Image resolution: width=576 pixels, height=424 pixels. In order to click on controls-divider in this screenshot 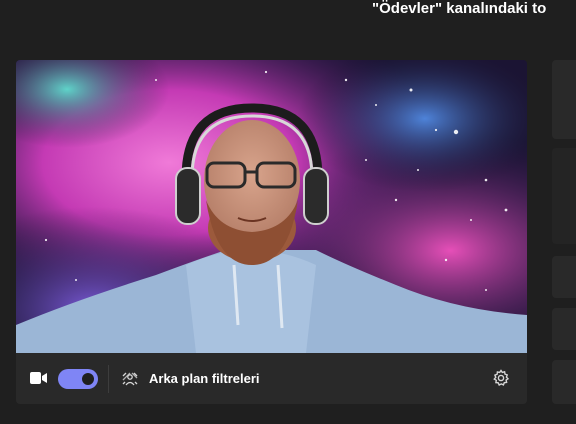, I will do `click(108, 379)`.